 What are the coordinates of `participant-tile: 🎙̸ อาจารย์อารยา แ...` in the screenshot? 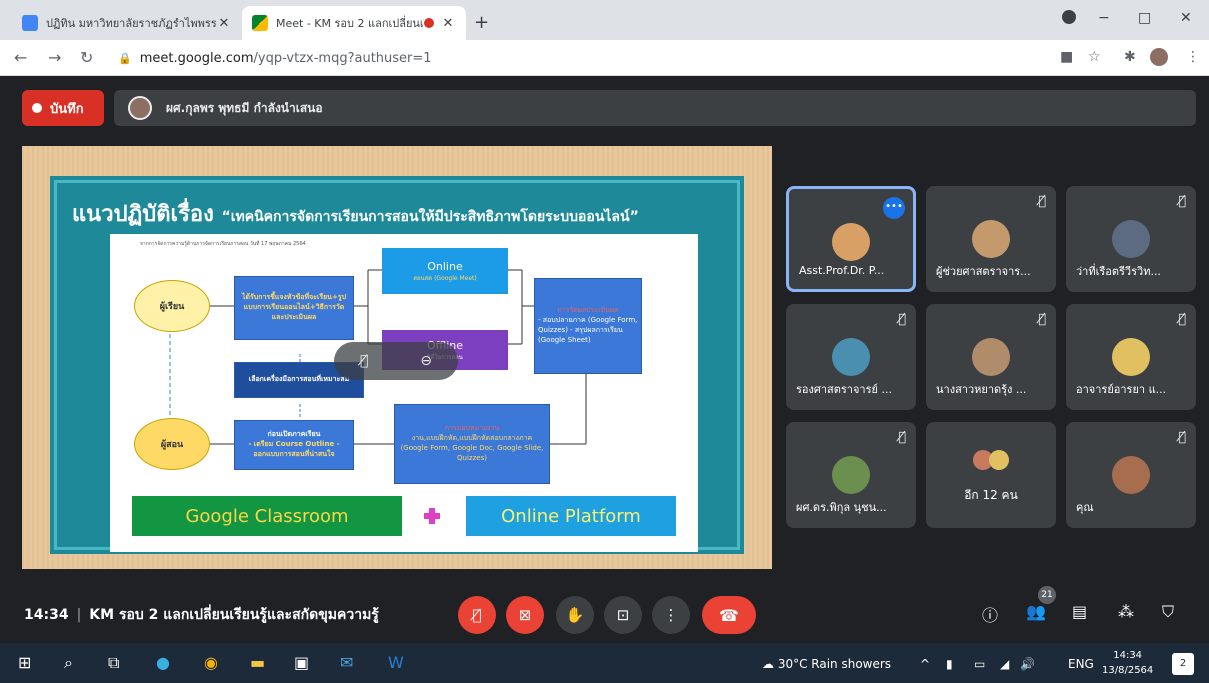 It's located at (1131, 357).